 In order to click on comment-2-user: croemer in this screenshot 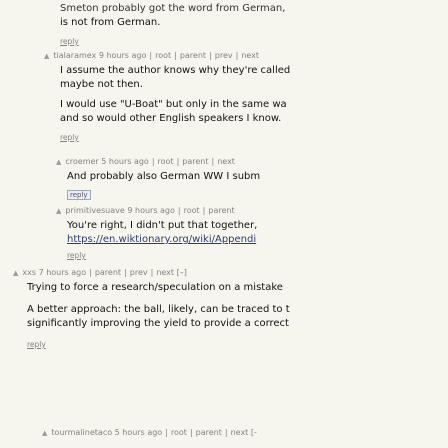, I will do `click(81, 161)`.